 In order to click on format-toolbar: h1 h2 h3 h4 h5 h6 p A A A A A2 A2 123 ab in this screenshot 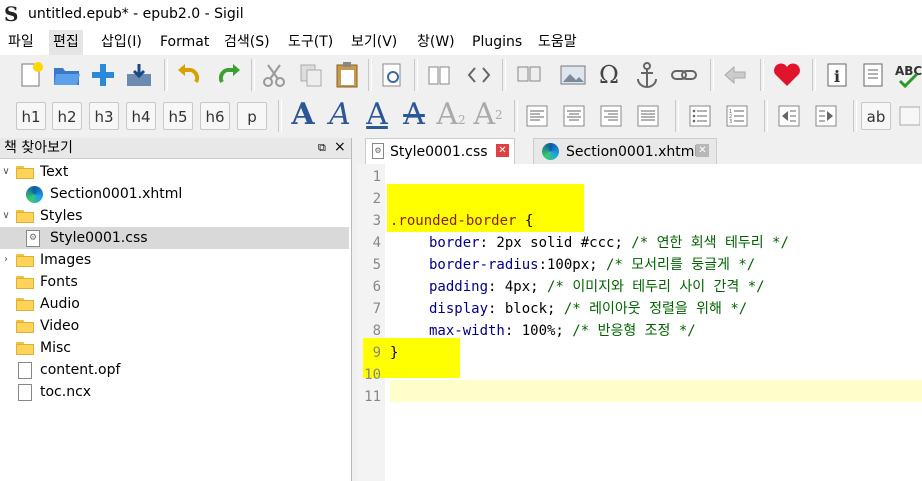, I will do `click(461, 116)`.